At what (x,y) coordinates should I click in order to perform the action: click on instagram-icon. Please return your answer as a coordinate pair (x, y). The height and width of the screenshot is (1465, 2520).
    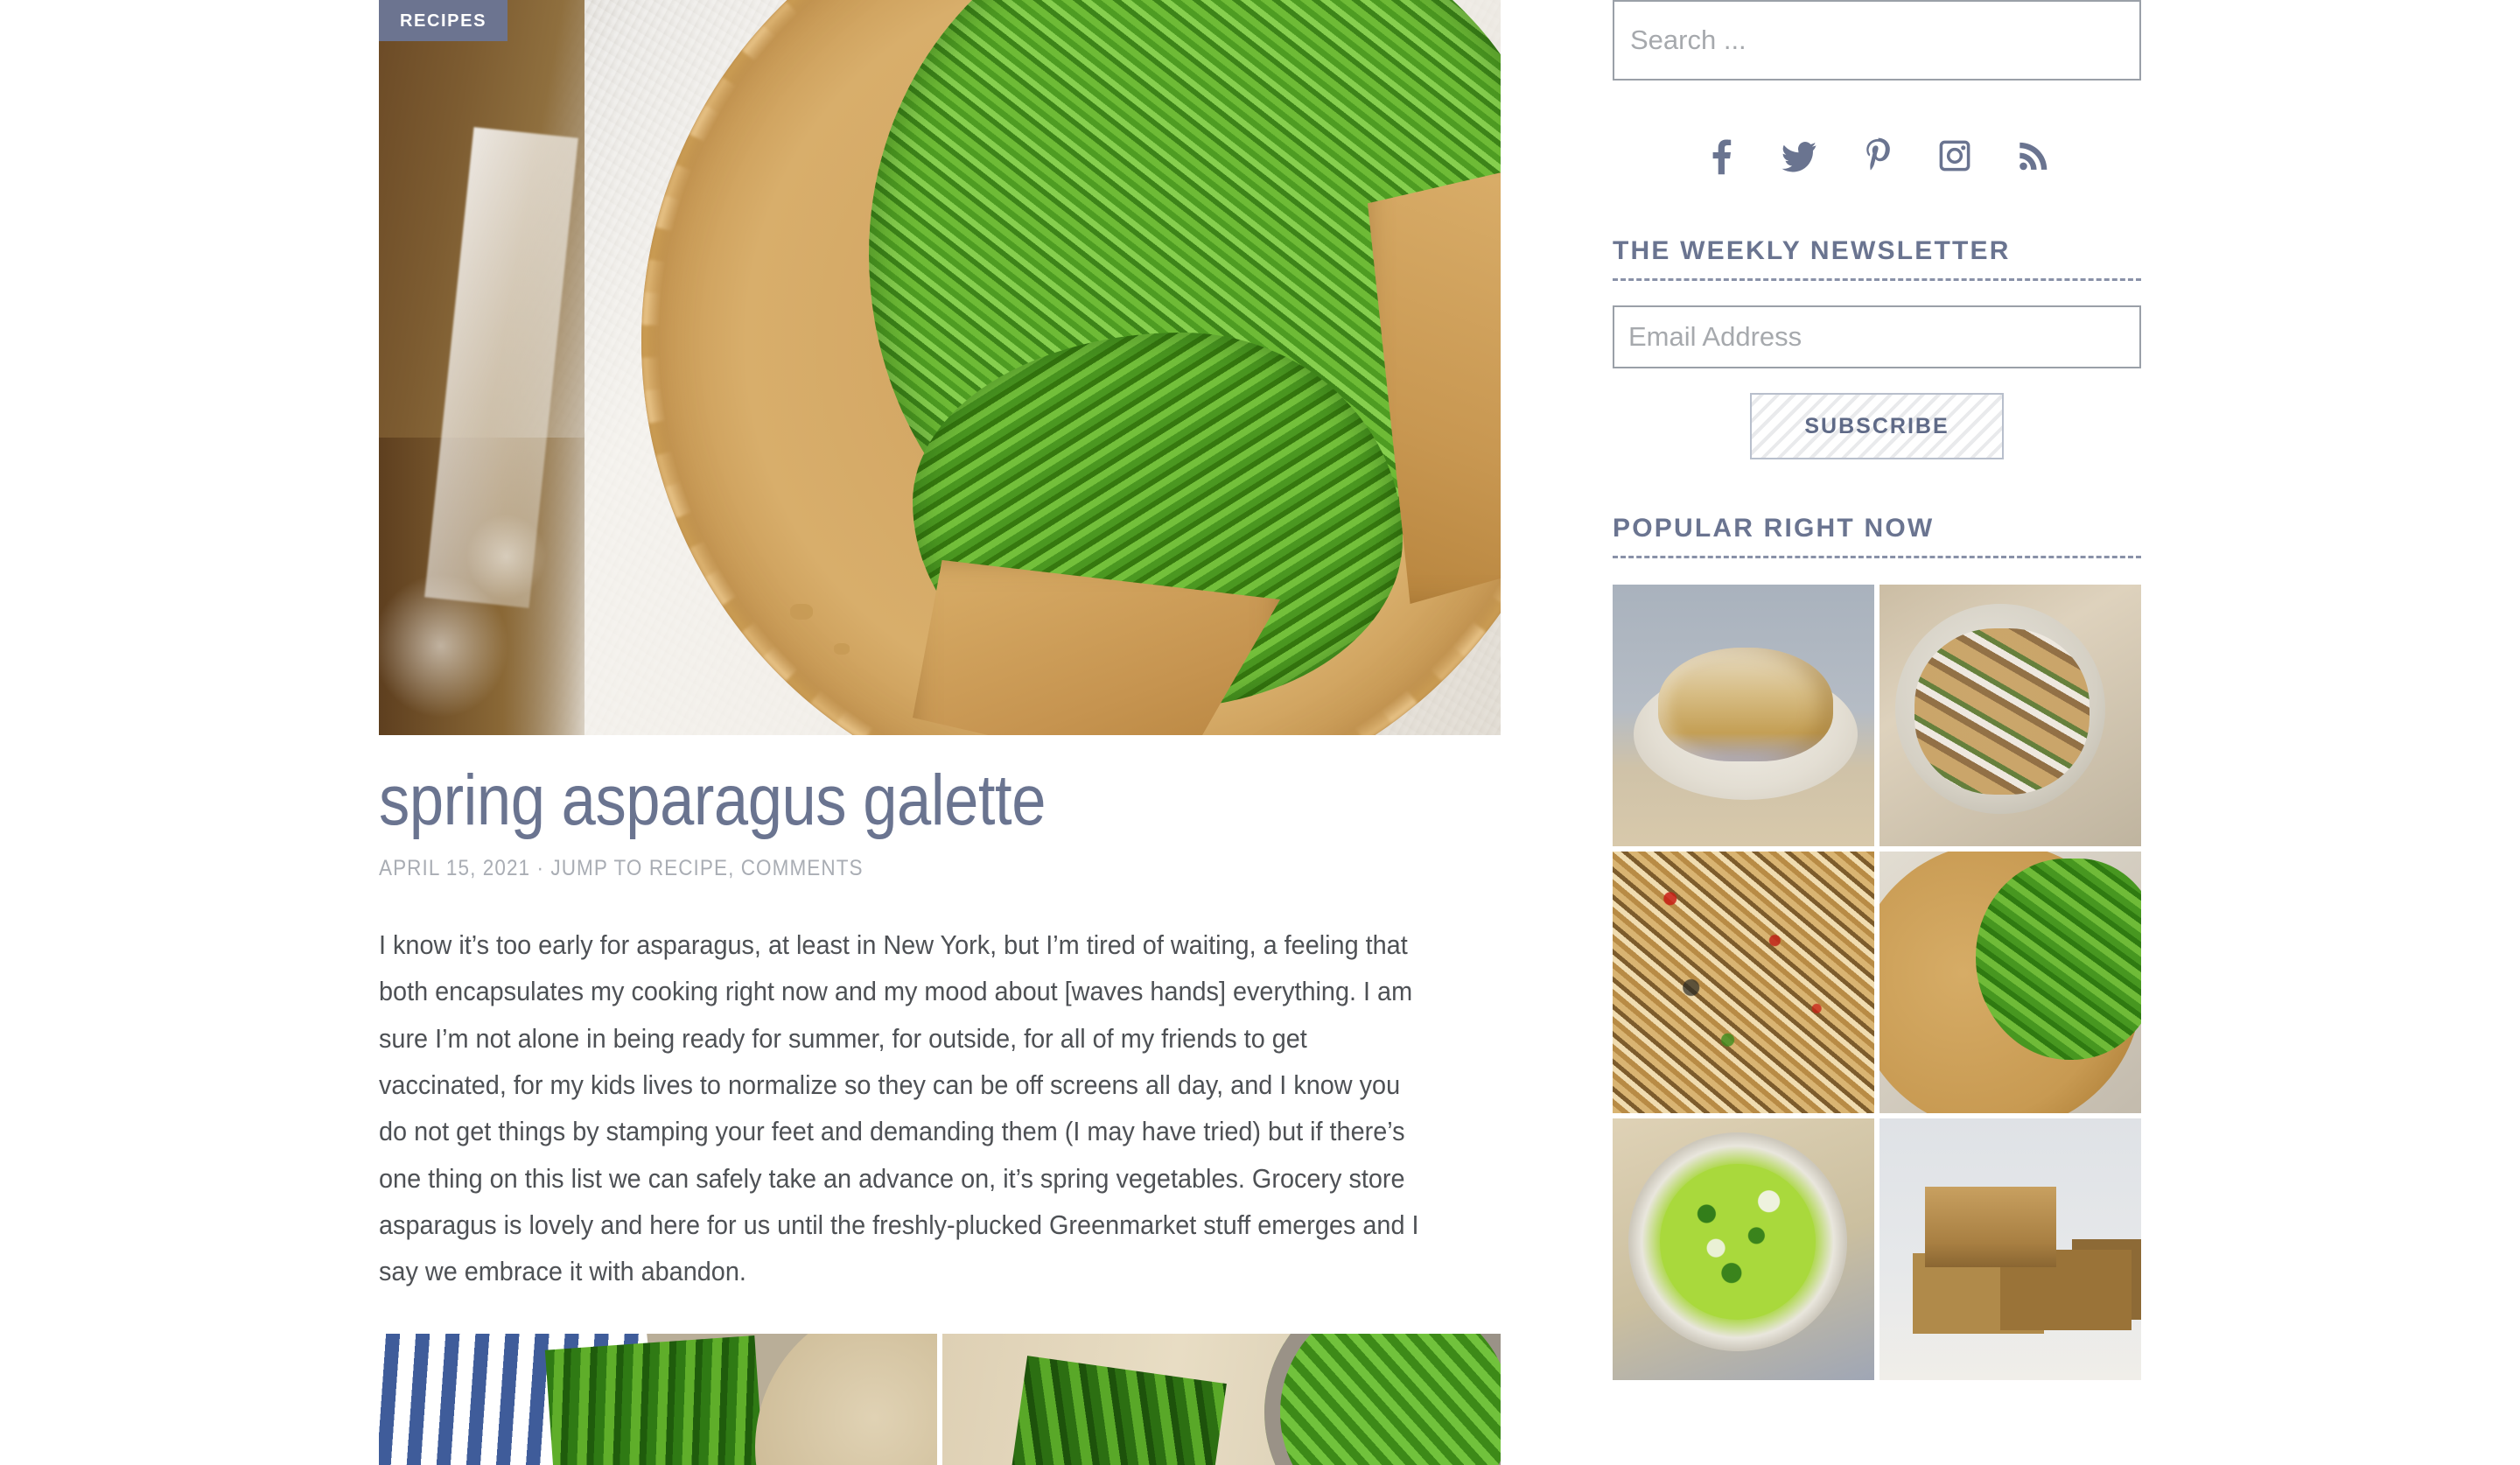
    Looking at the image, I should click on (1954, 156).